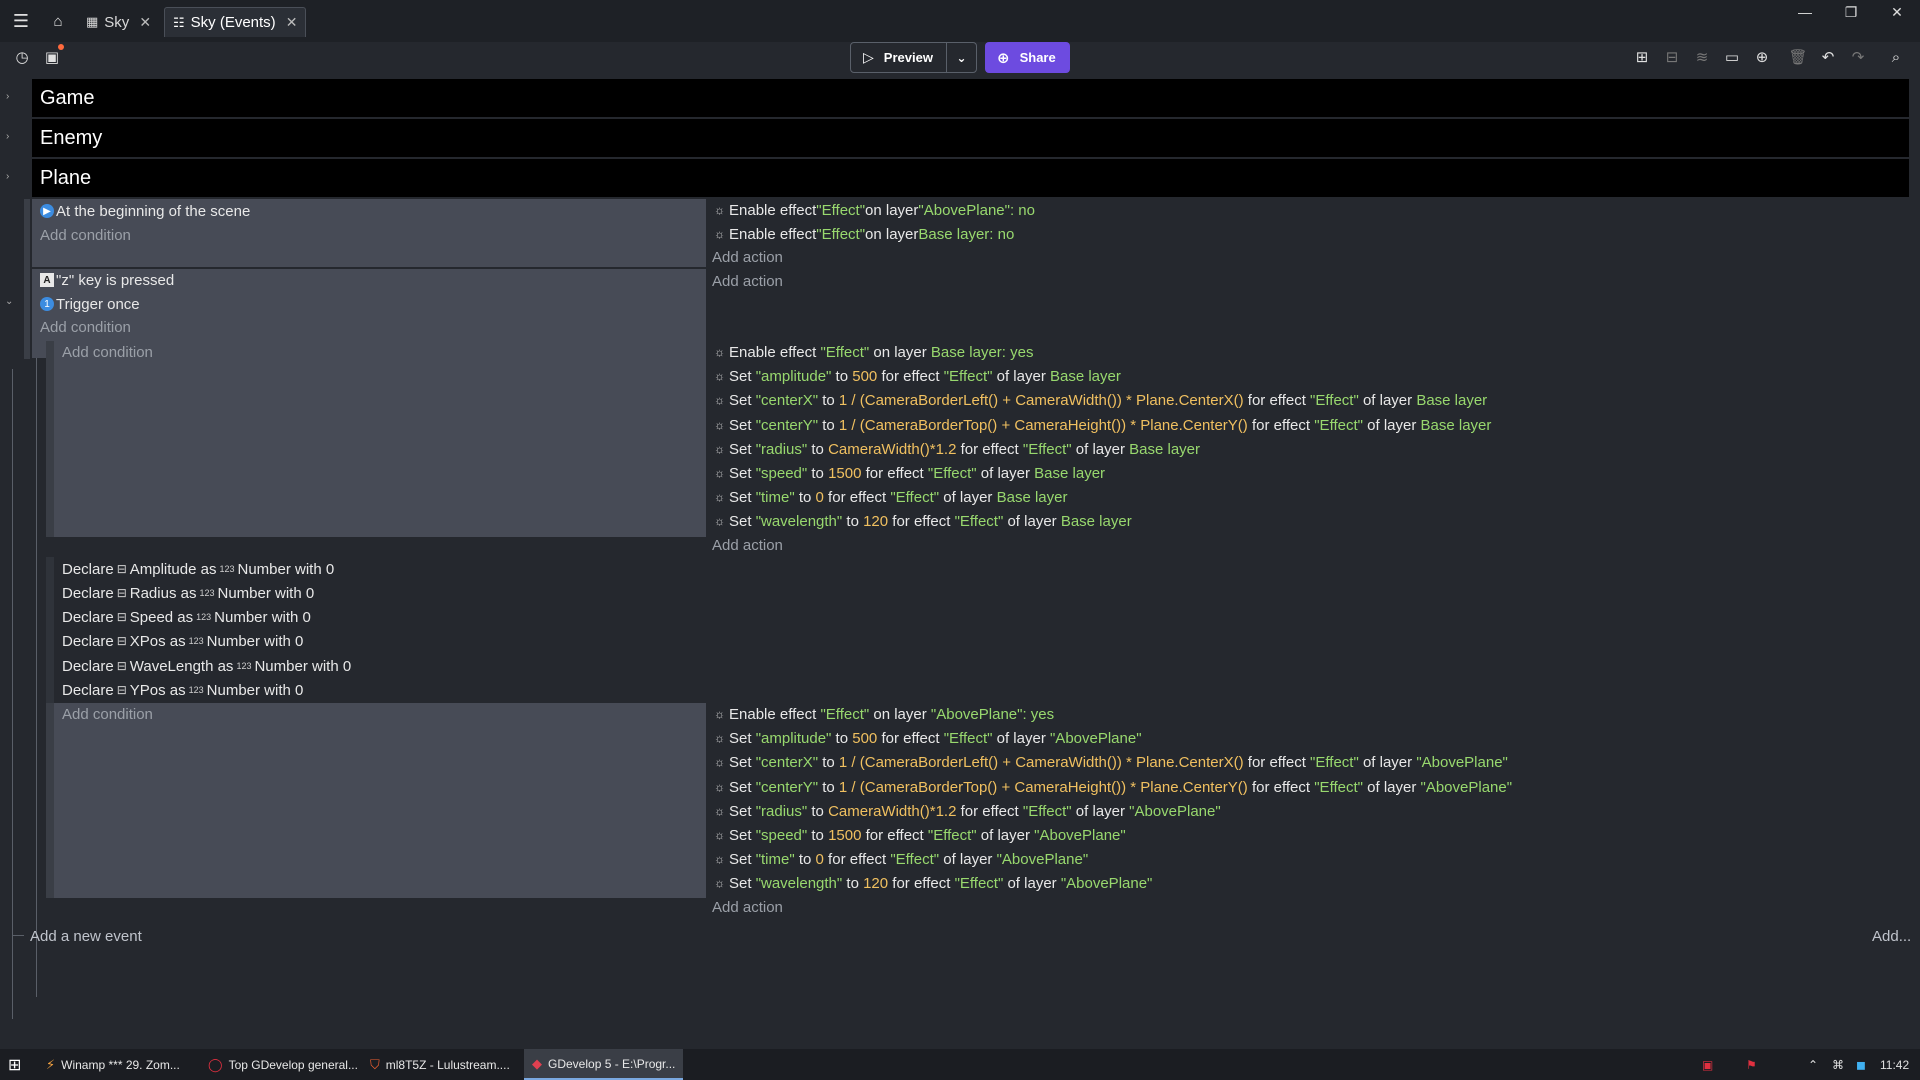 Image resolution: width=1920 pixels, height=1080 pixels. Describe the element at coordinates (1762, 57) in the screenshot. I see `add-icon: ⊕` at that location.